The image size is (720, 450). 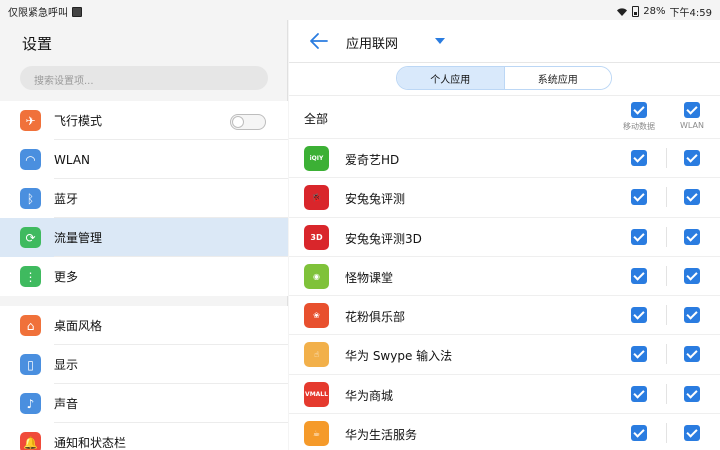 What do you see at coordinates (504, 353) in the screenshot?
I see `app-row: ☝ 华为 Swype 输入法` at bounding box center [504, 353].